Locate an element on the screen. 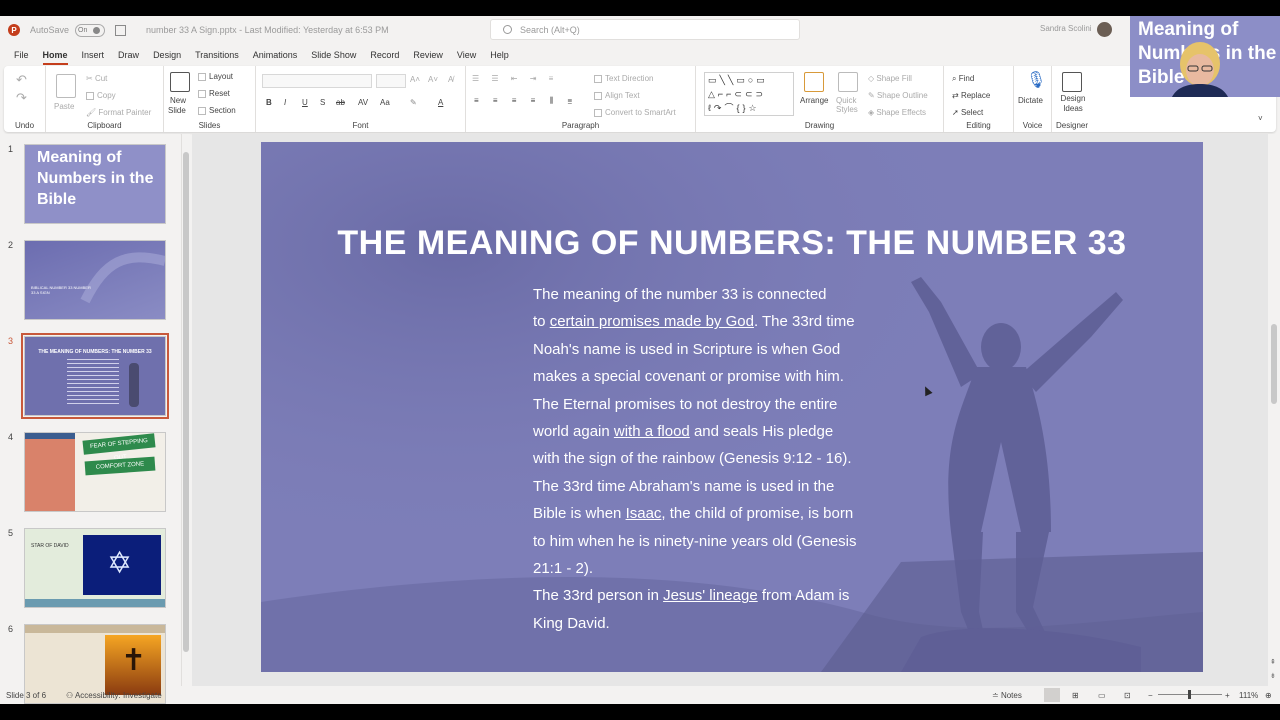 The width and height of the screenshot is (1280, 720). copy-button: Copy is located at coordinates (101, 95).